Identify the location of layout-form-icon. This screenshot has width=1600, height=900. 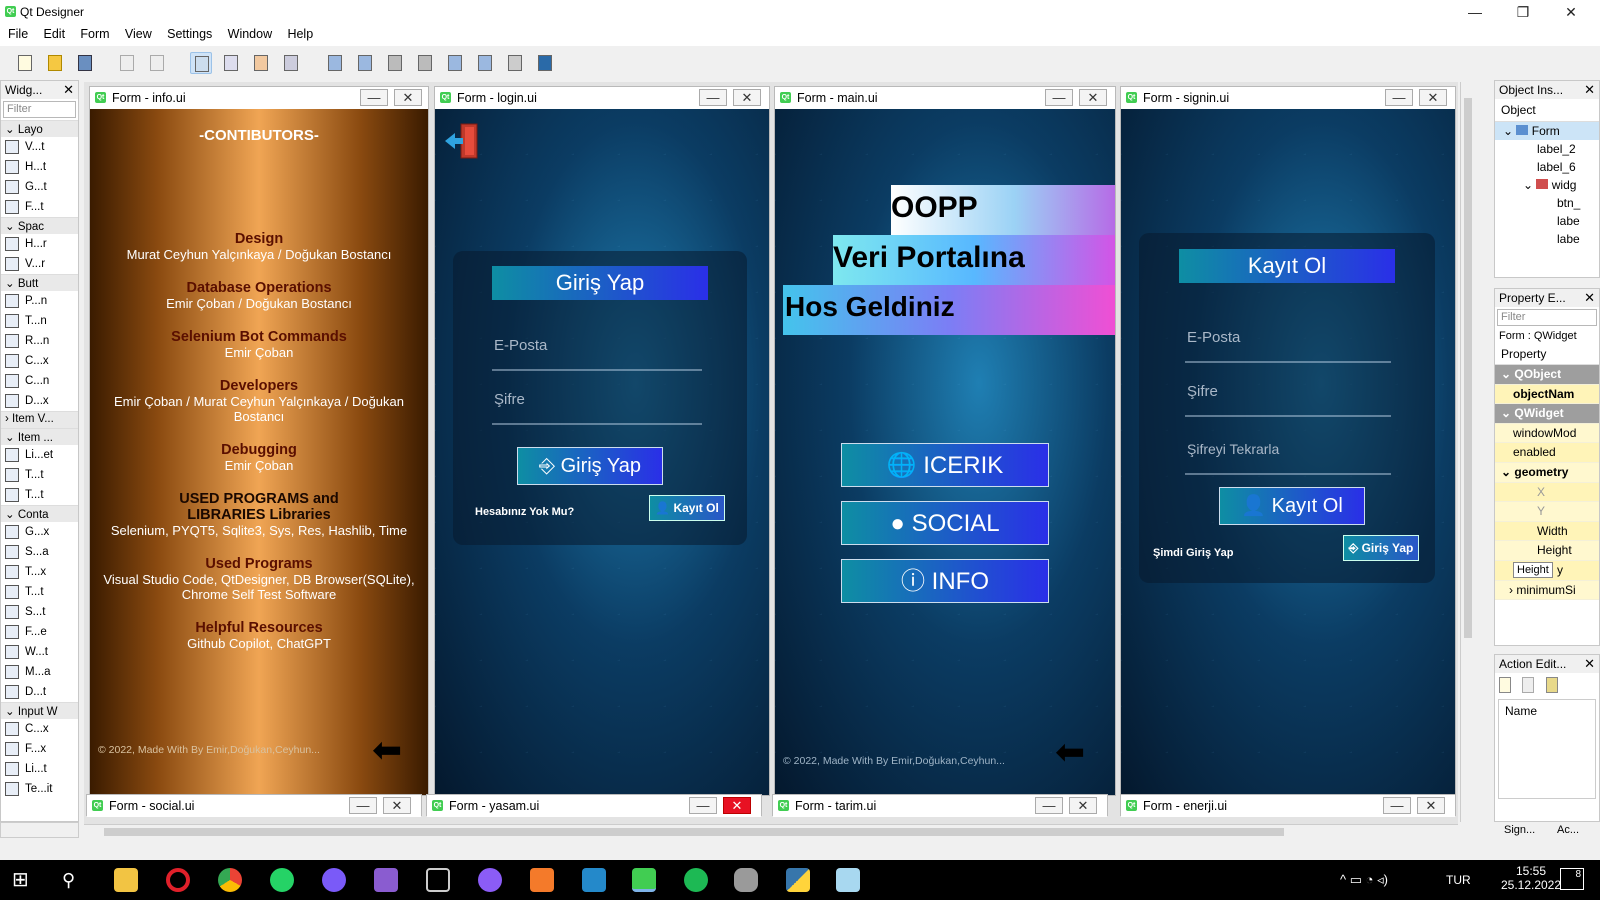
(485, 63).